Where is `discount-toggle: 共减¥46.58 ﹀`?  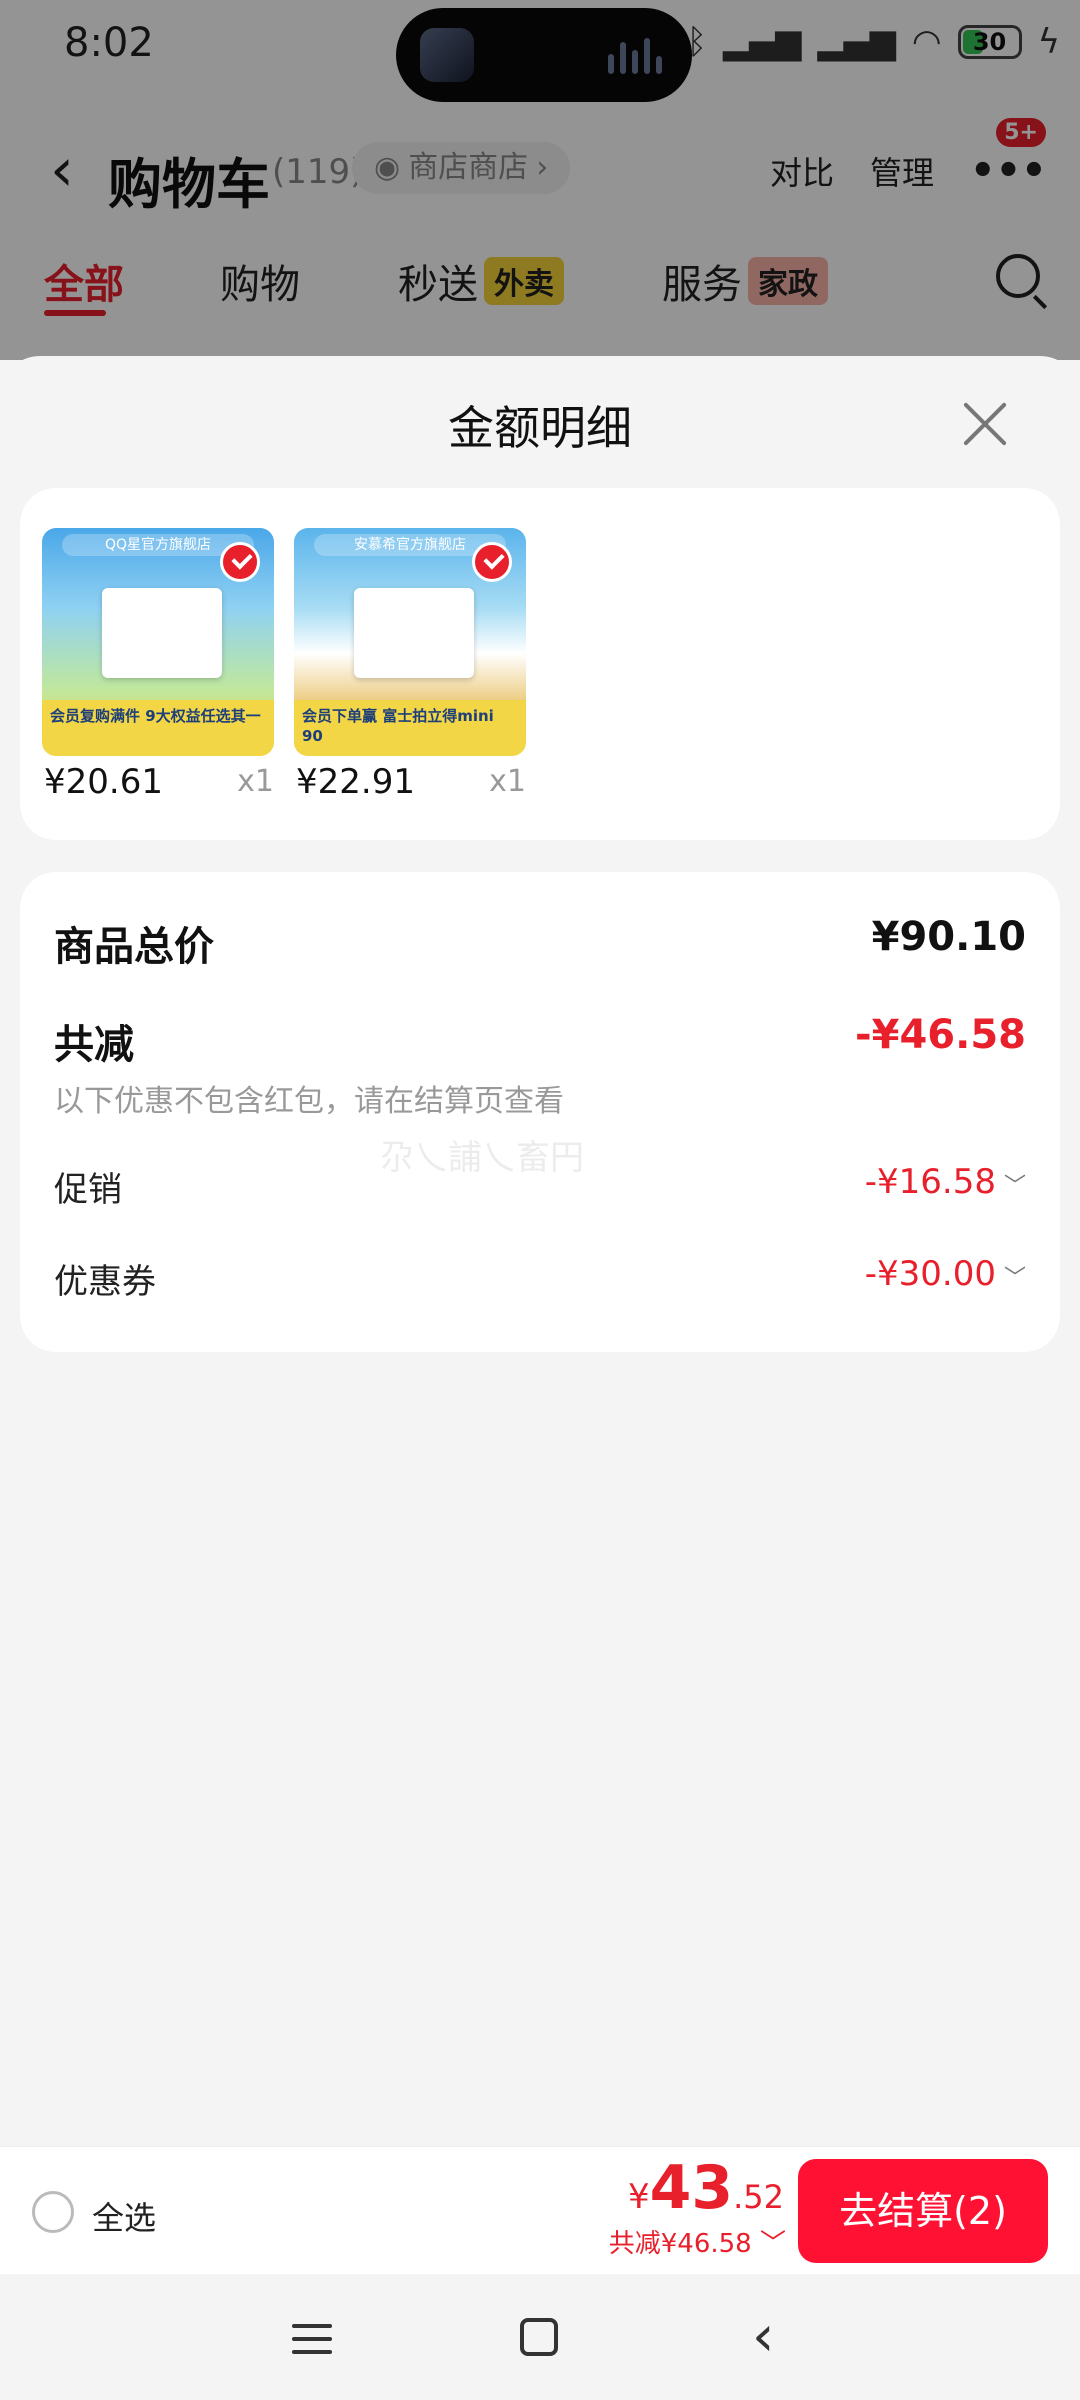
discount-toggle: 共减¥46.58 ﹀ is located at coordinates (697, 2241).